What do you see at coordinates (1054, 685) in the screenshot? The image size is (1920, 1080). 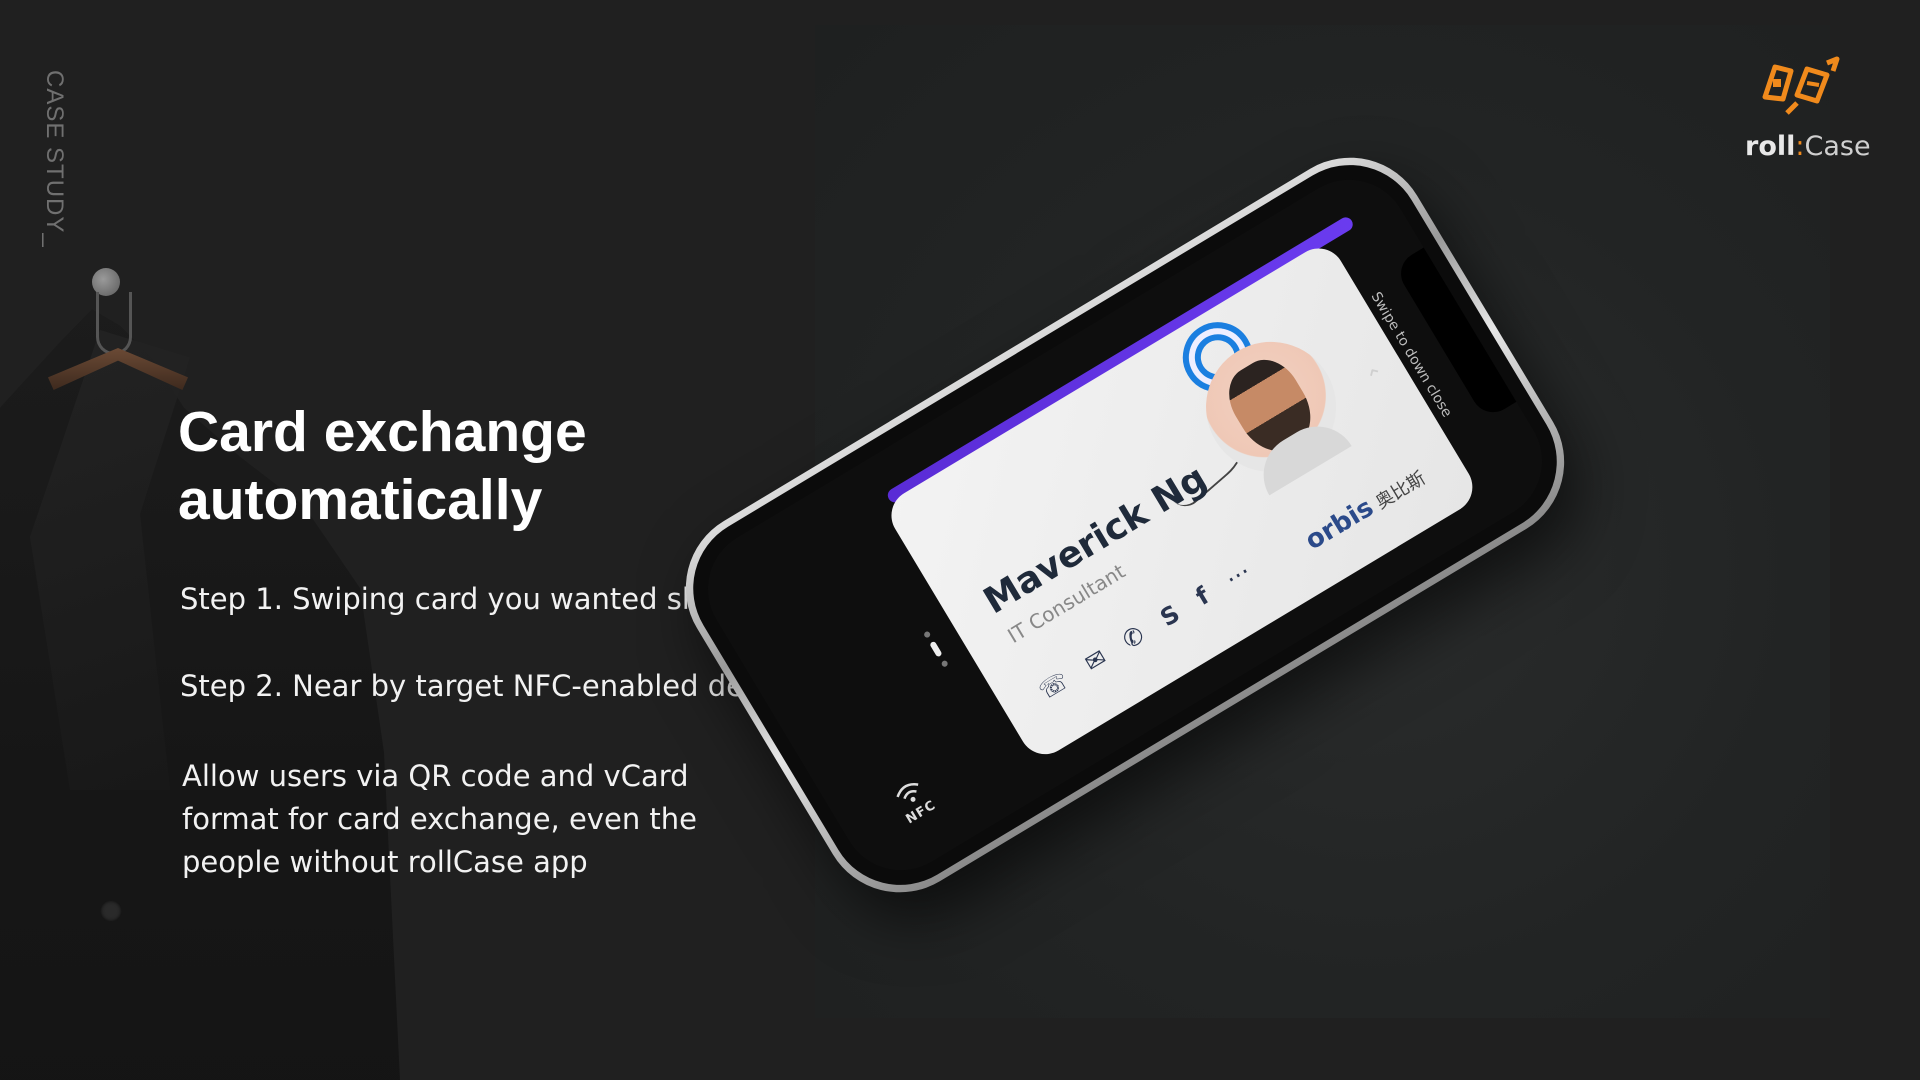 I see `phone-icon: ☏` at bounding box center [1054, 685].